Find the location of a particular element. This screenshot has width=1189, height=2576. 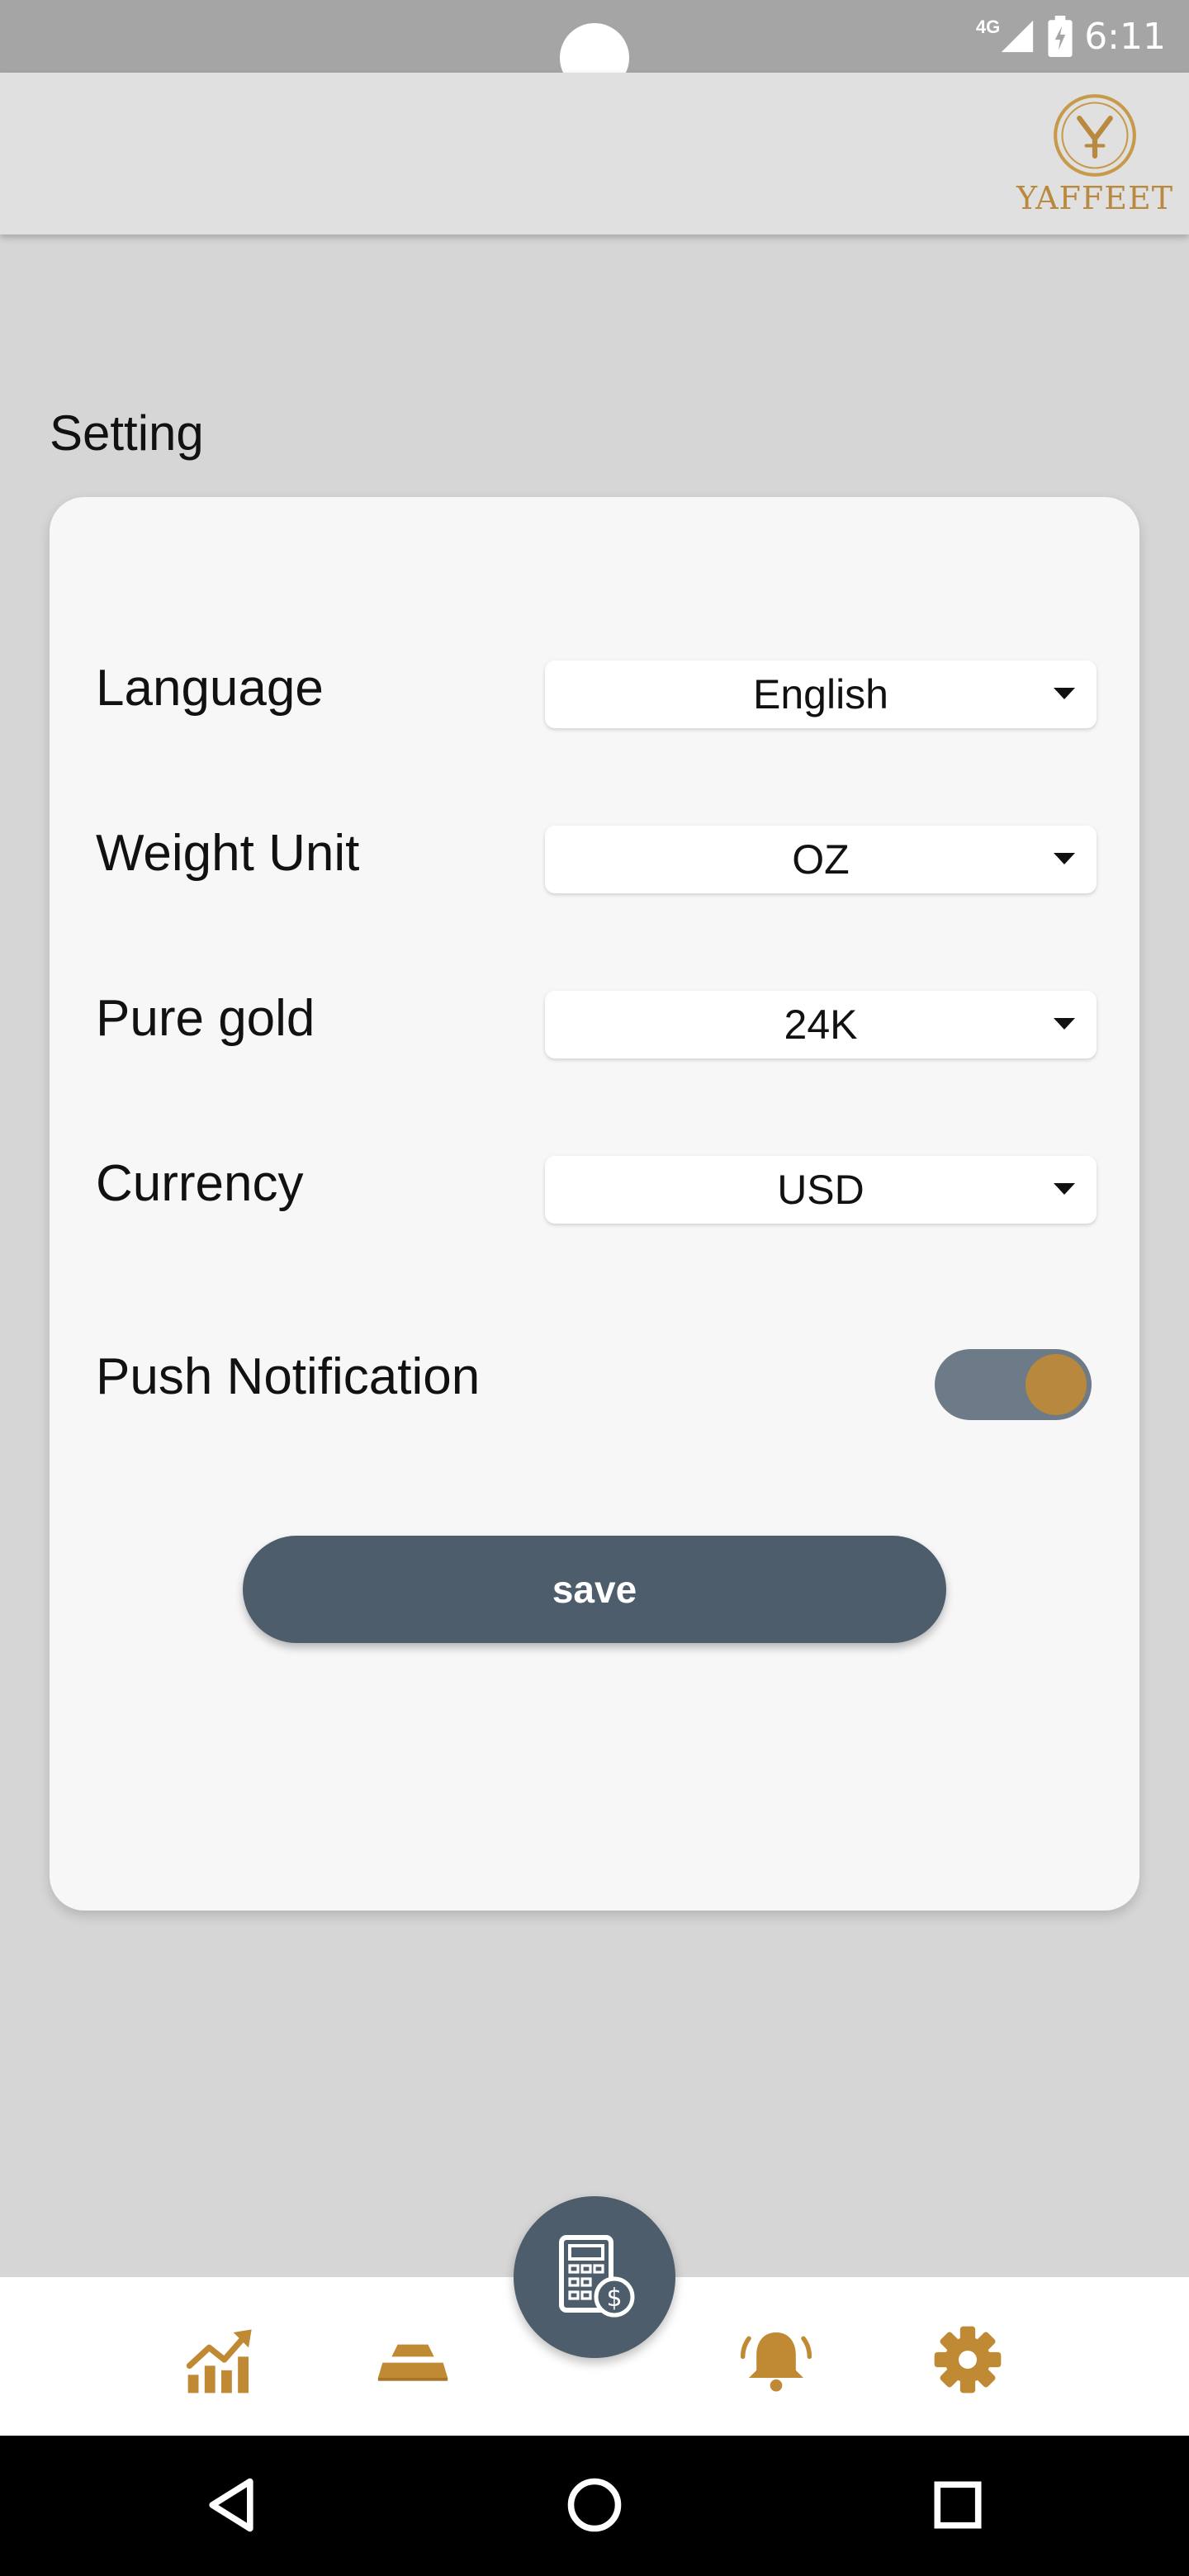

pure-gold-value: 24K is located at coordinates (821, 1025).